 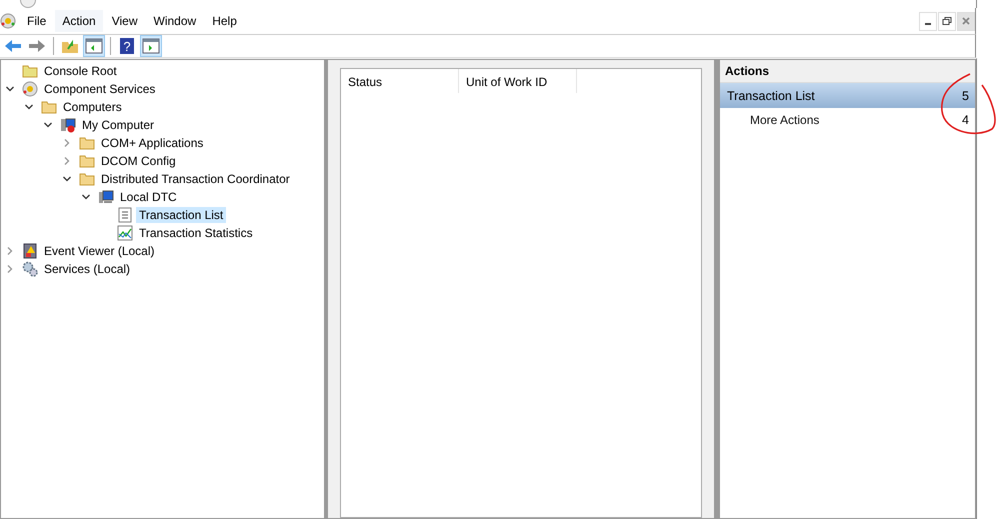 I want to click on gears-icon, so click(x=30, y=269).